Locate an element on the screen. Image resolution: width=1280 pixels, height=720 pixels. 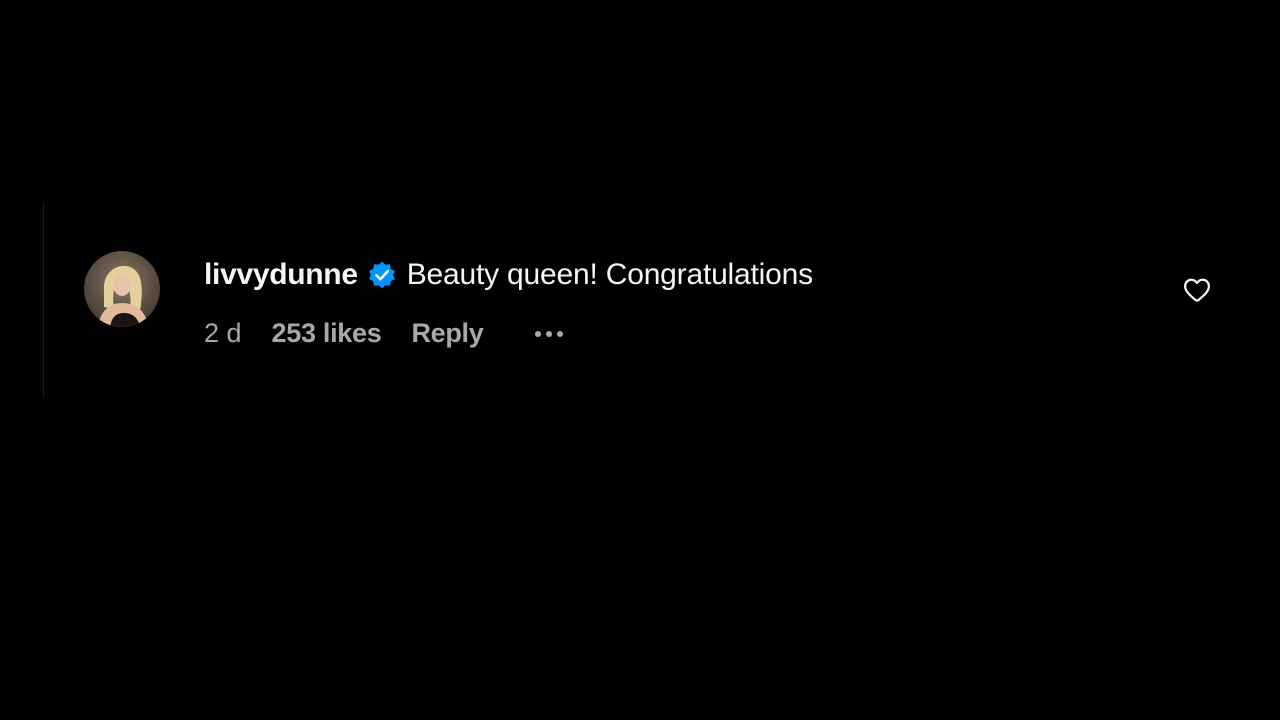
comment-text: Beauty queen! Congratulations is located at coordinates (609, 274).